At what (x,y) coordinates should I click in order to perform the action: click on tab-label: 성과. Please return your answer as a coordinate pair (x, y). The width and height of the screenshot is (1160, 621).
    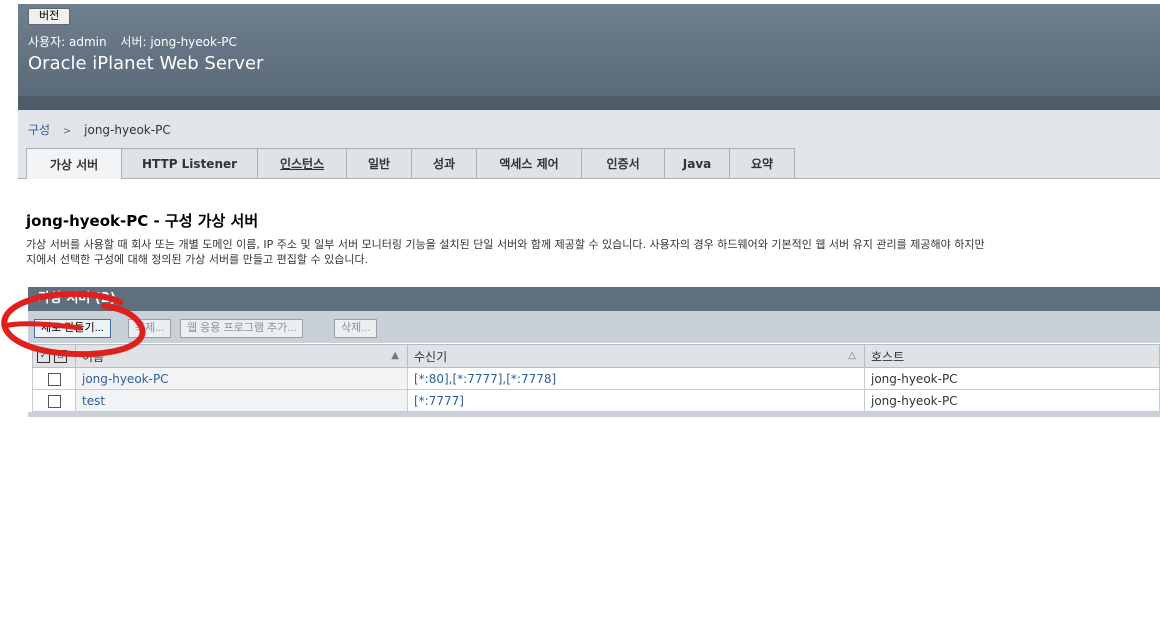
    Looking at the image, I should click on (444, 164).